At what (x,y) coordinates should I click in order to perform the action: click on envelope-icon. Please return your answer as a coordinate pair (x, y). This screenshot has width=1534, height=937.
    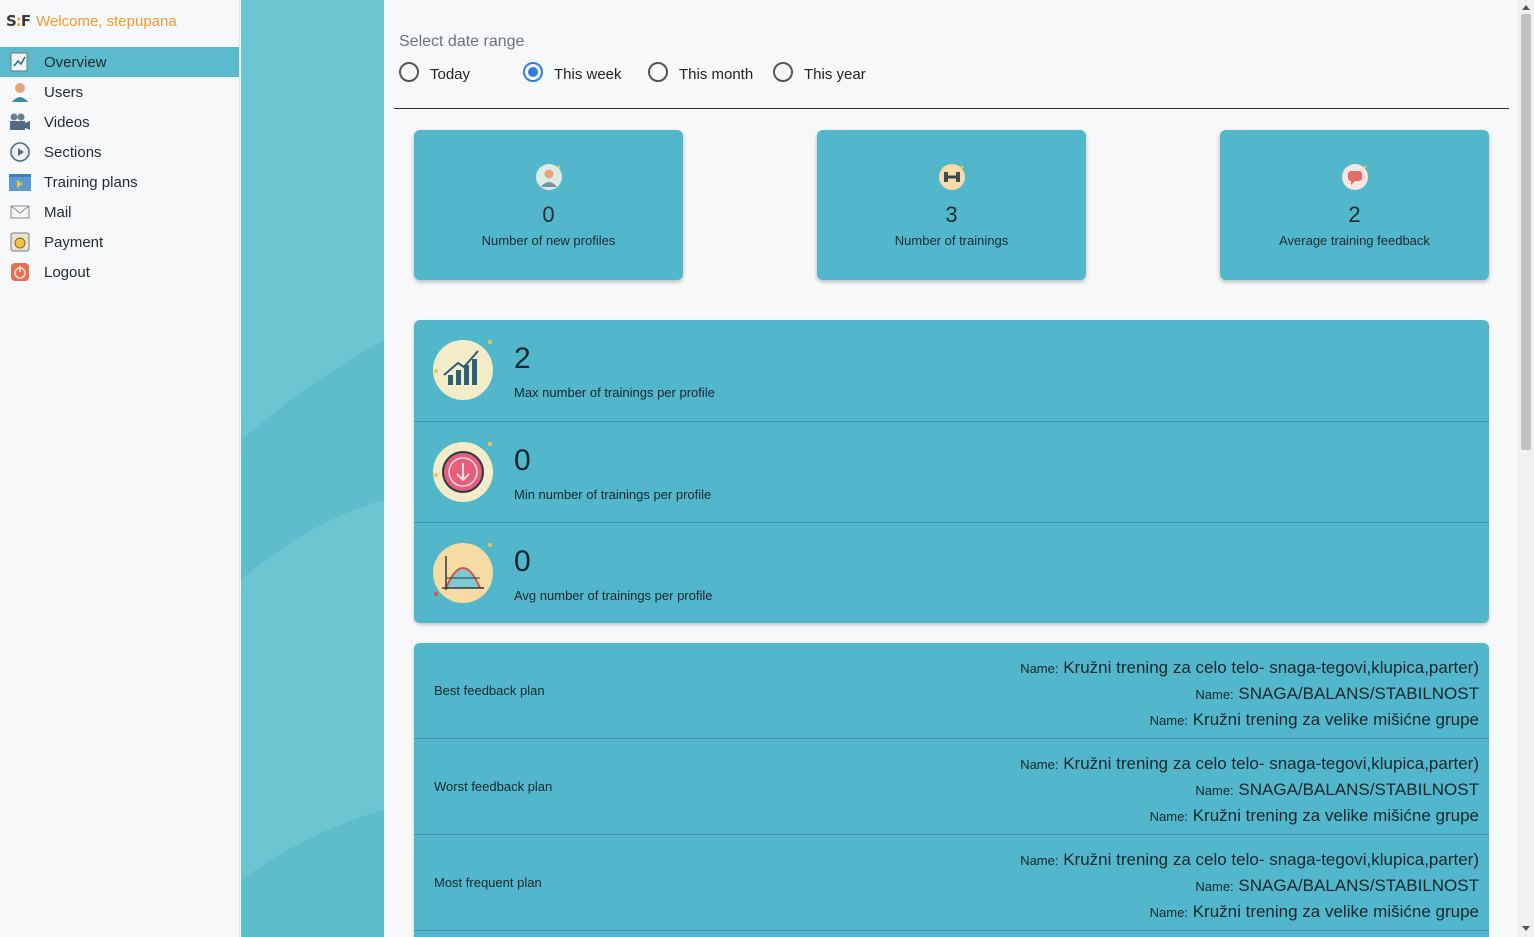
    Looking at the image, I should click on (20, 212).